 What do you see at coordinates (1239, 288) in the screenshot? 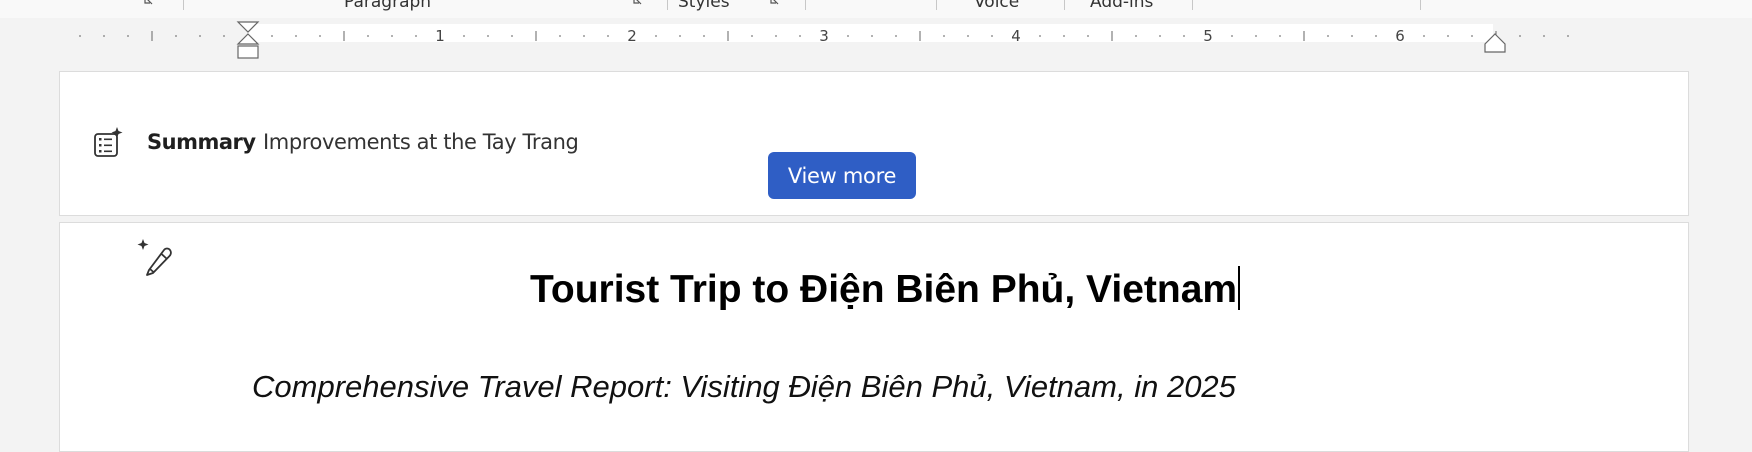
I see `text-cursor` at bounding box center [1239, 288].